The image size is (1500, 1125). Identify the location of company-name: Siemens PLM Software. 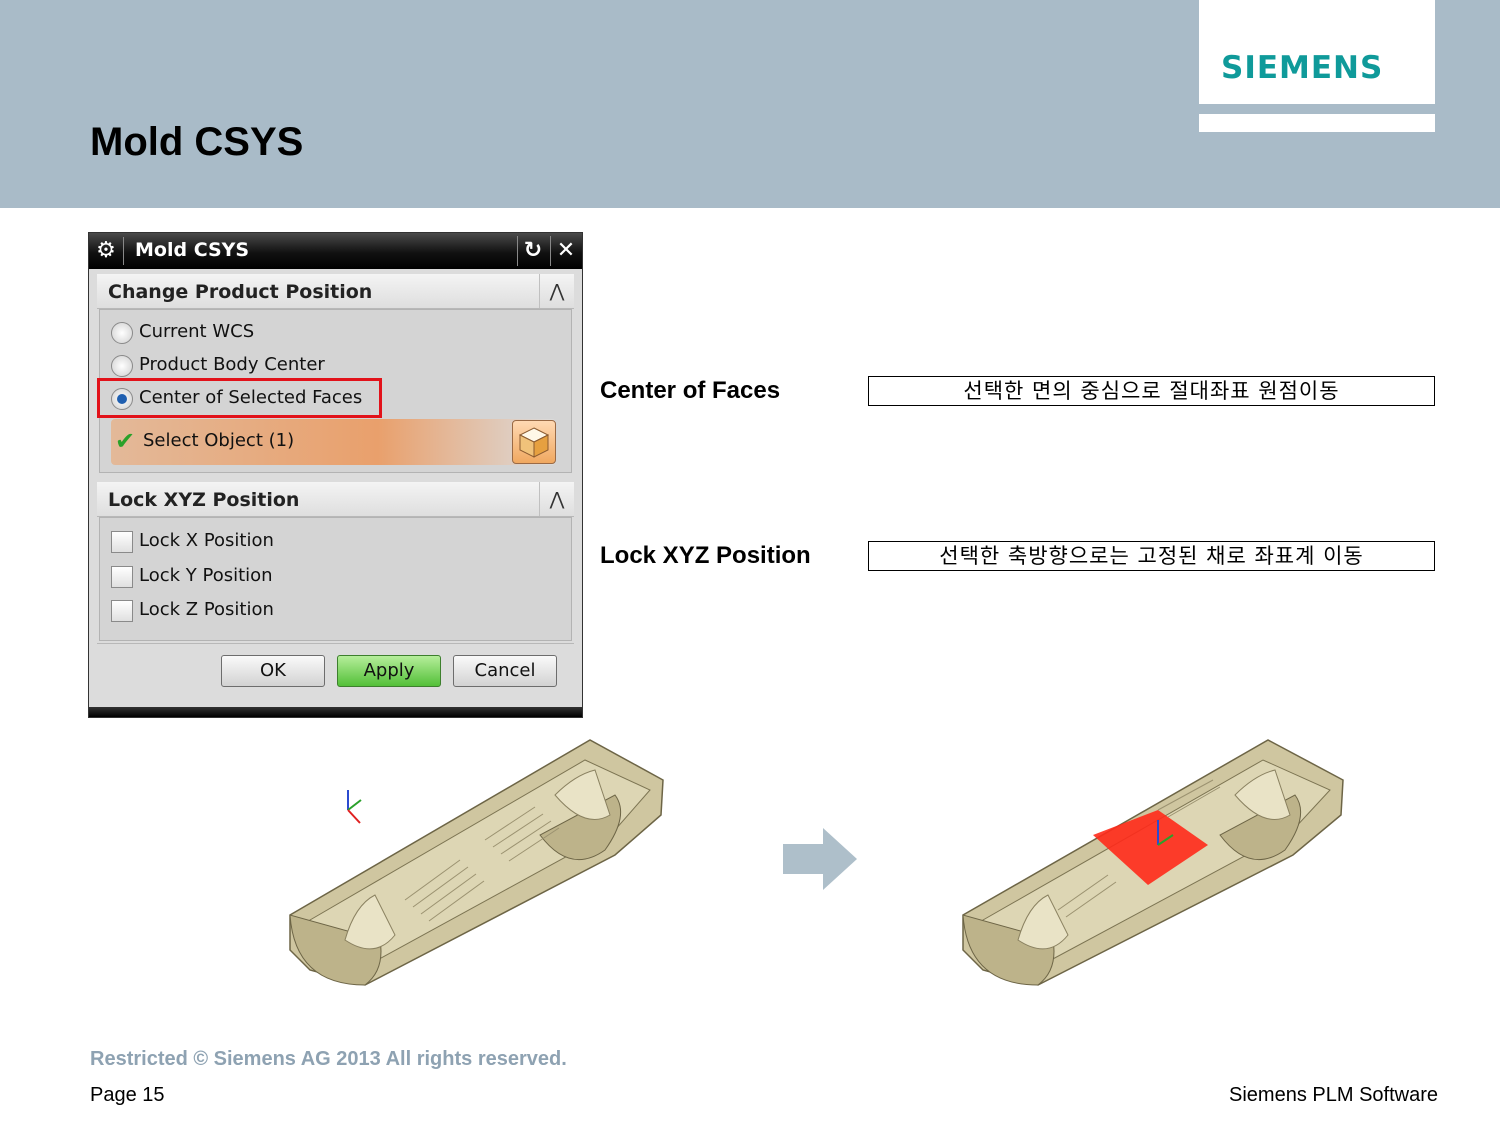
(1333, 1095).